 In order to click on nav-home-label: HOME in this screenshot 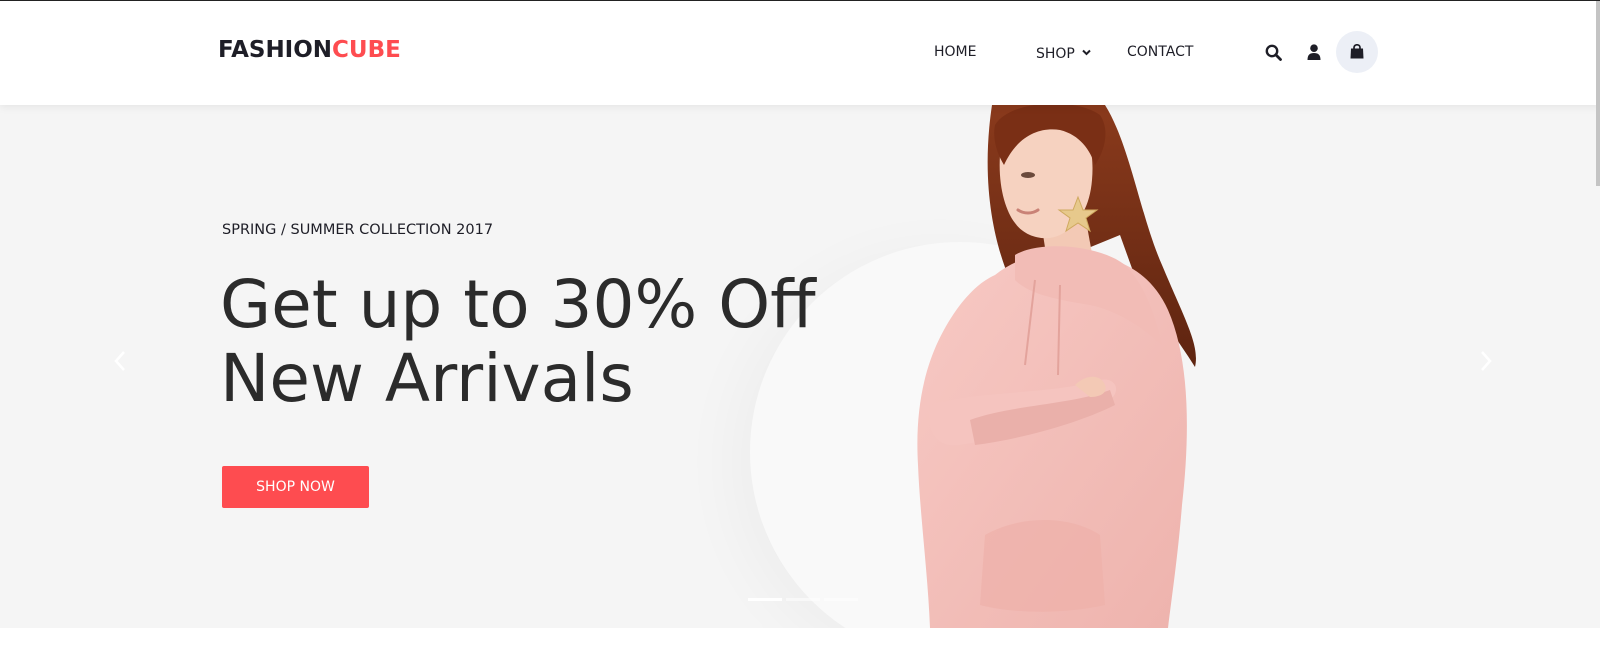, I will do `click(955, 52)`.